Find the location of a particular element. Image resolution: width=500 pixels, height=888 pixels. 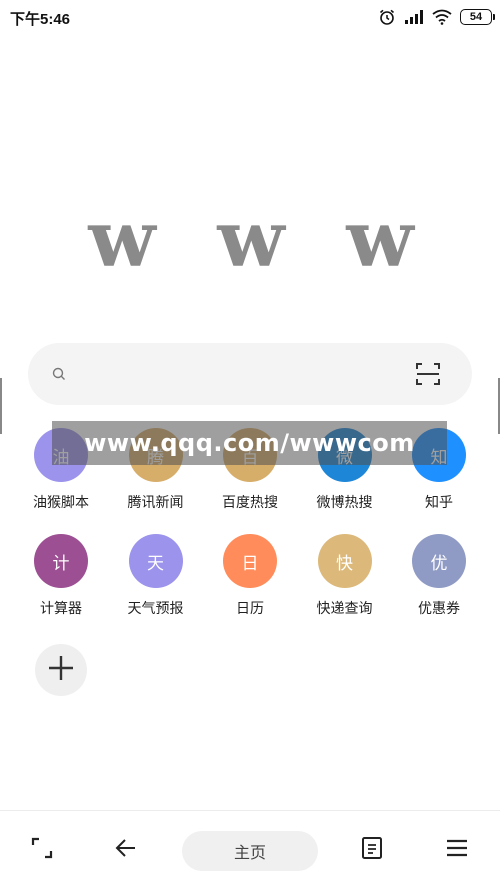

shortcut-icon: 优 is located at coordinates (439, 561).